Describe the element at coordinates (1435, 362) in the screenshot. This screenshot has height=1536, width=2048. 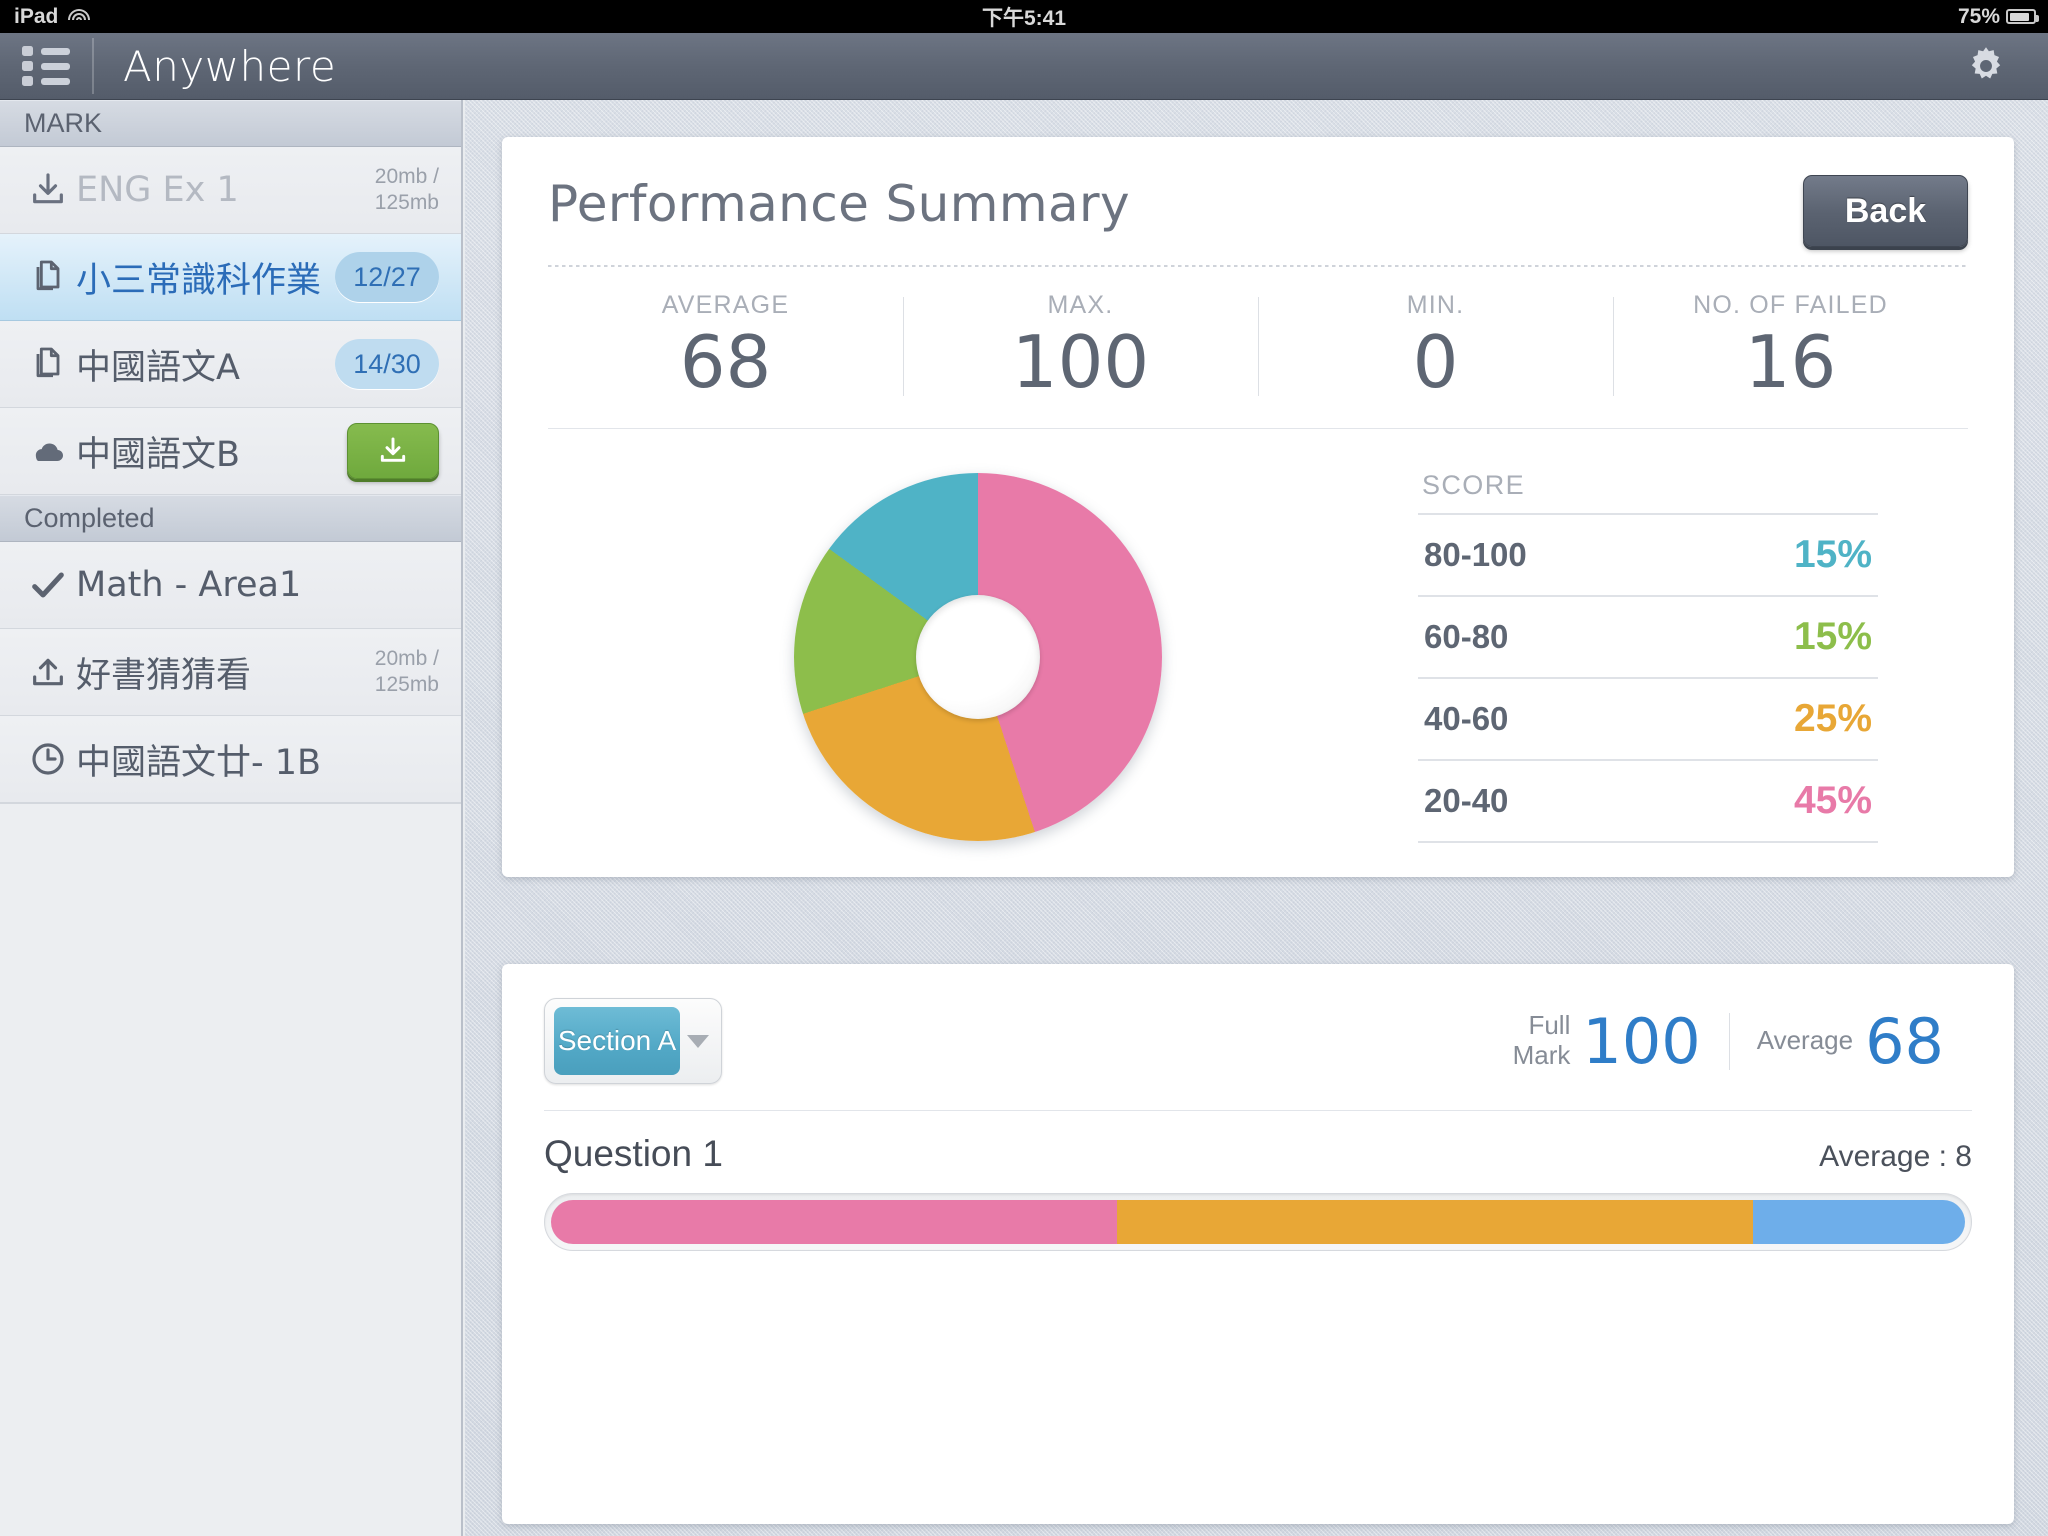
I see `stat-value: 0` at that location.